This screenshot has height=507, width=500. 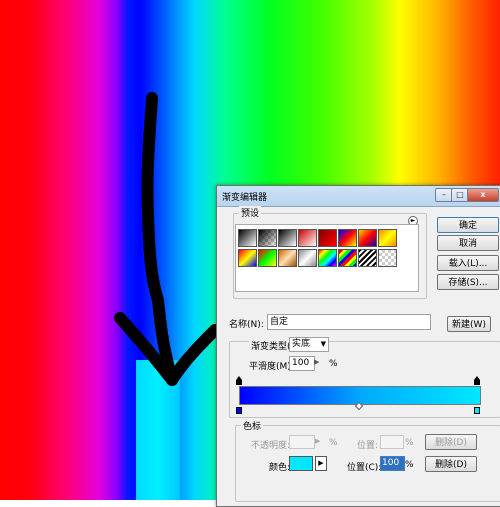 I want to click on color-location-input: 100, so click(x=392, y=463).